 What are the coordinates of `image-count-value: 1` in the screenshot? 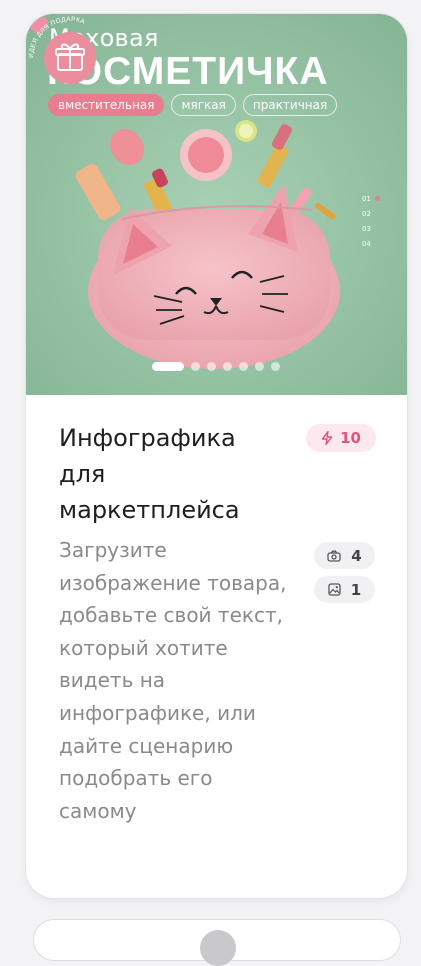 It's located at (356, 589).